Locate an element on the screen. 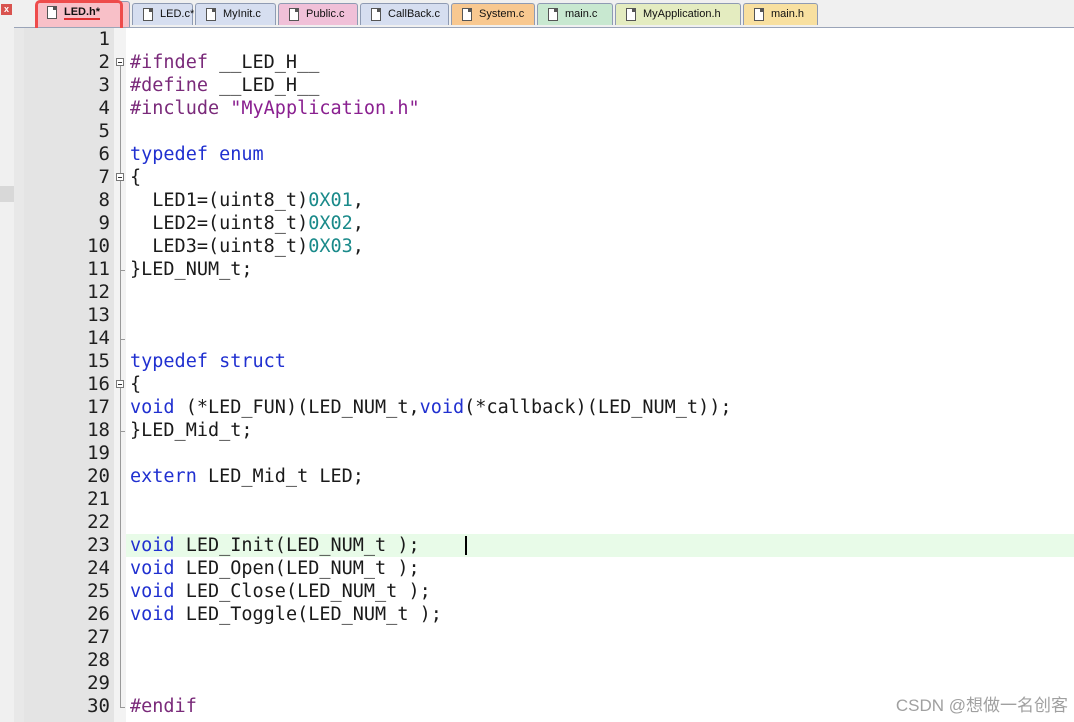 Image resolution: width=1074 pixels, height=722 pixels. tab-led-c: LED.c* is located at coordinates (163, 14).